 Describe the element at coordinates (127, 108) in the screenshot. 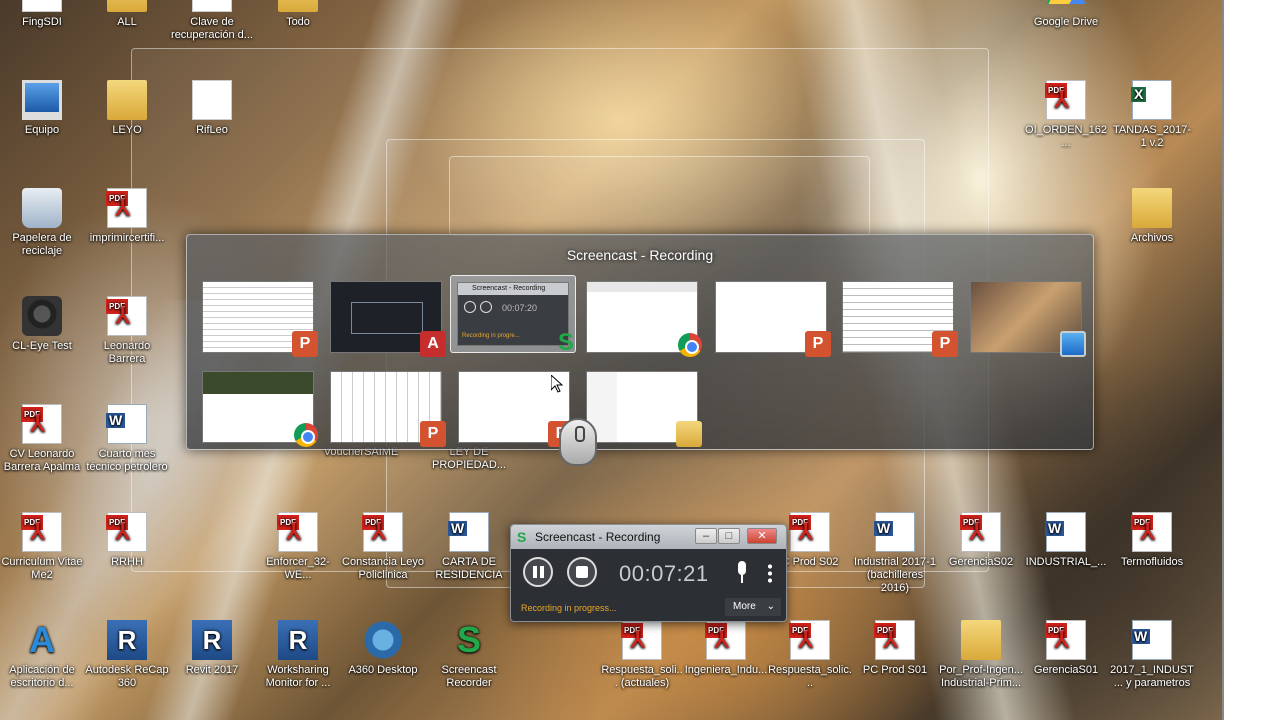

I see `desktop-icon: LEYO` at that location.